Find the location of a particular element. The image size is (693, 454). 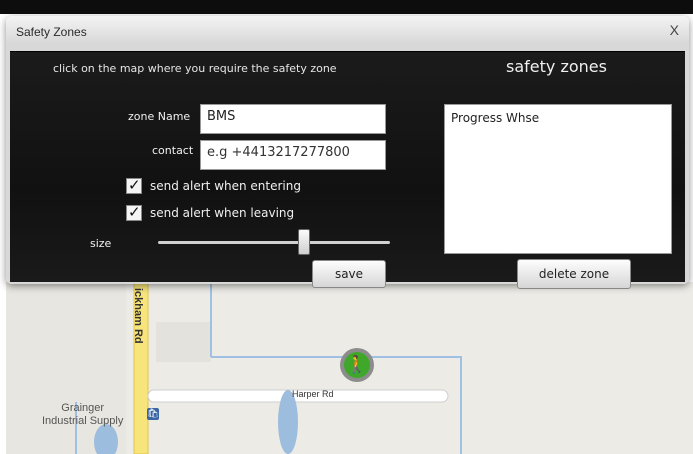

road-label-vertical: ickham Rd is located at coordinates (138, 316).